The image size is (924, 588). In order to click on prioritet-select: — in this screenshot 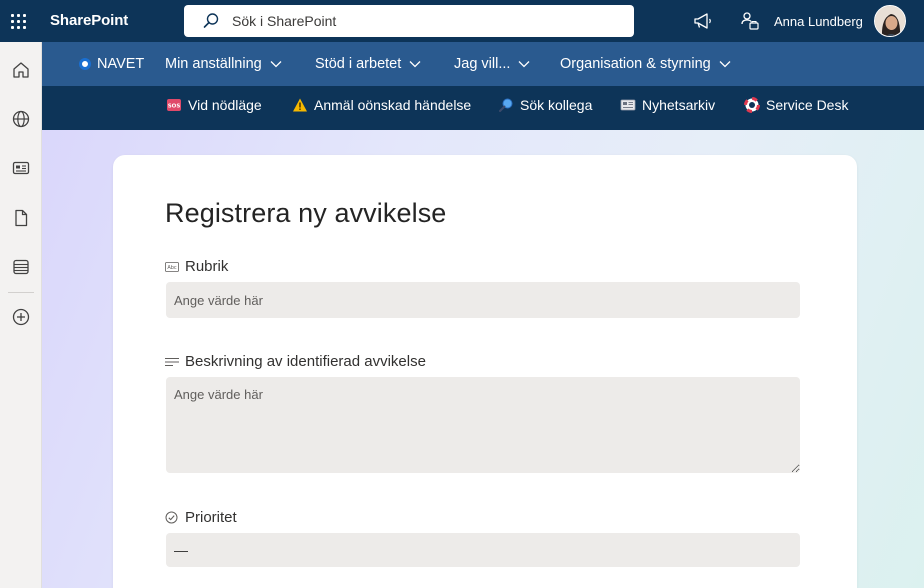, I will do `click(483, 550)`.